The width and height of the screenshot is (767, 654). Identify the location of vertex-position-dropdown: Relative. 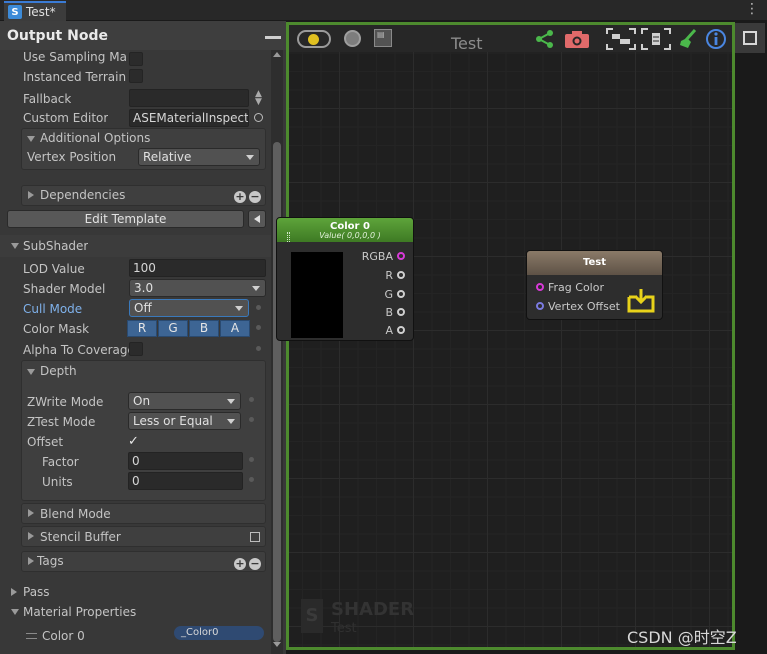
(199, 157).